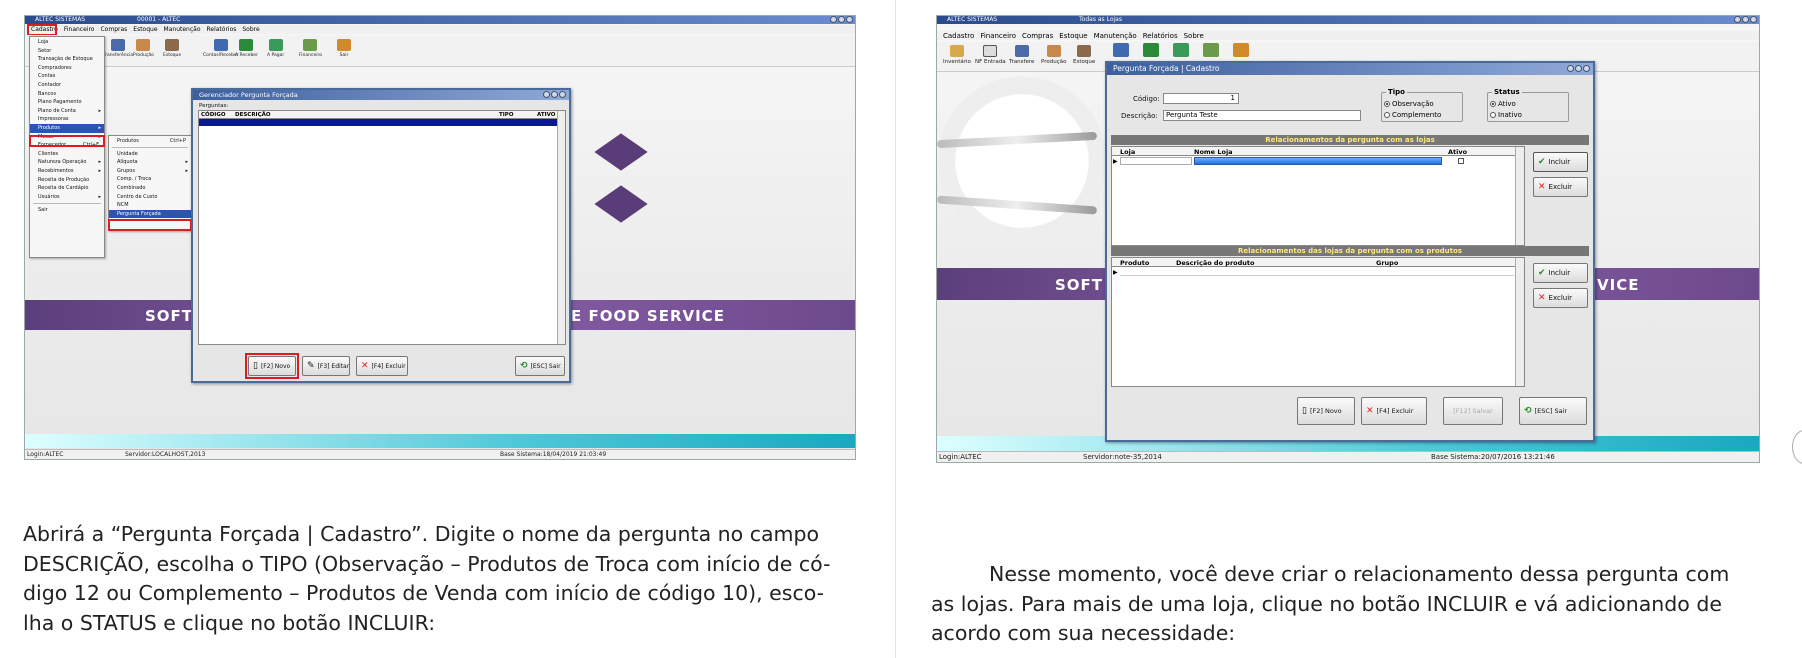 This screenshot has width=1802, height=658. What do you see at coordinates (1560, 273) in the screenshot?
I see `incluir-produtos-button: ✔ Incluir` at bounding box center [1560, 273].